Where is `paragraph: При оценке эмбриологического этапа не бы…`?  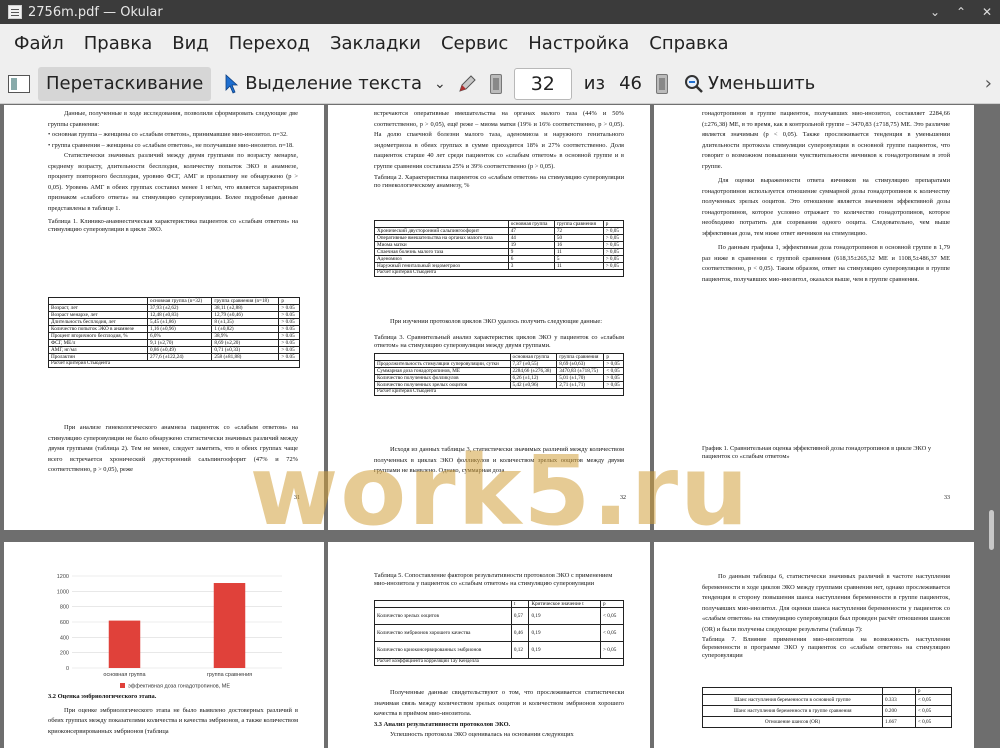
paragraph: При оценке эмбриологического этапа не бы… is located at coordinates (173, 720).